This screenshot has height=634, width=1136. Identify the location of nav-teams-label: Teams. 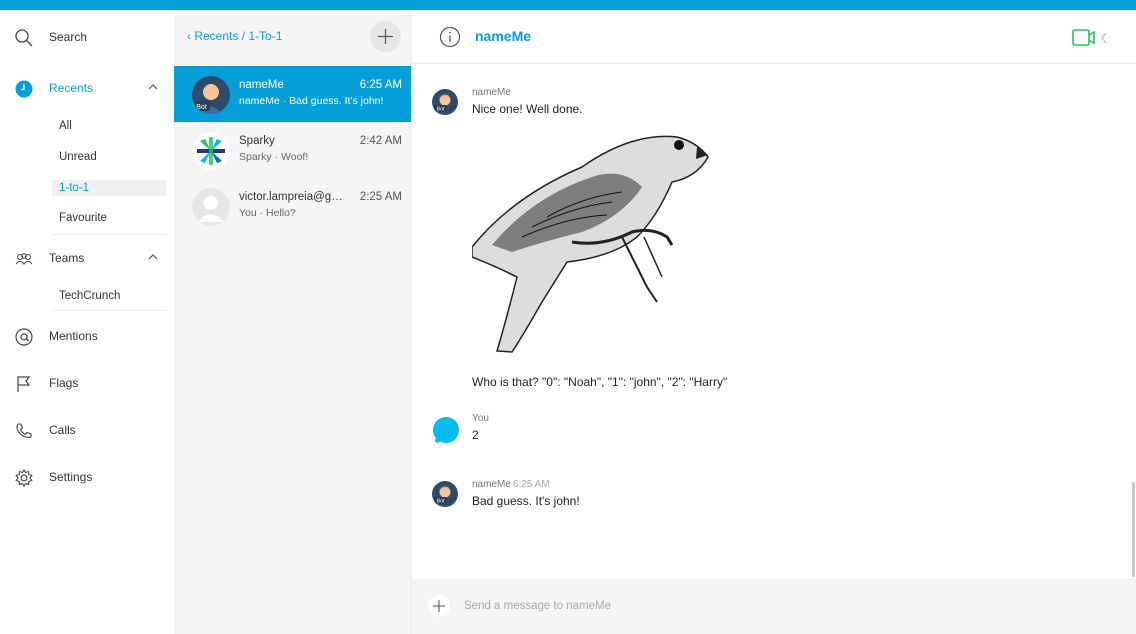
(67, 258).